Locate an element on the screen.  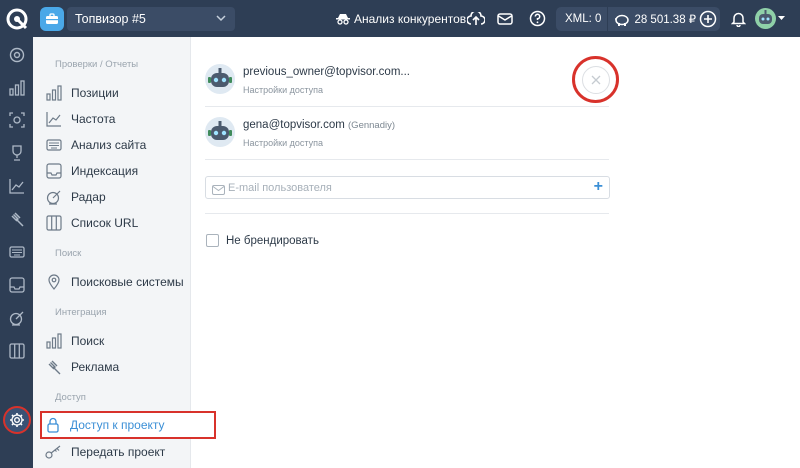
no-branding-label: Не брендировать is located at coordinates (272, 240).